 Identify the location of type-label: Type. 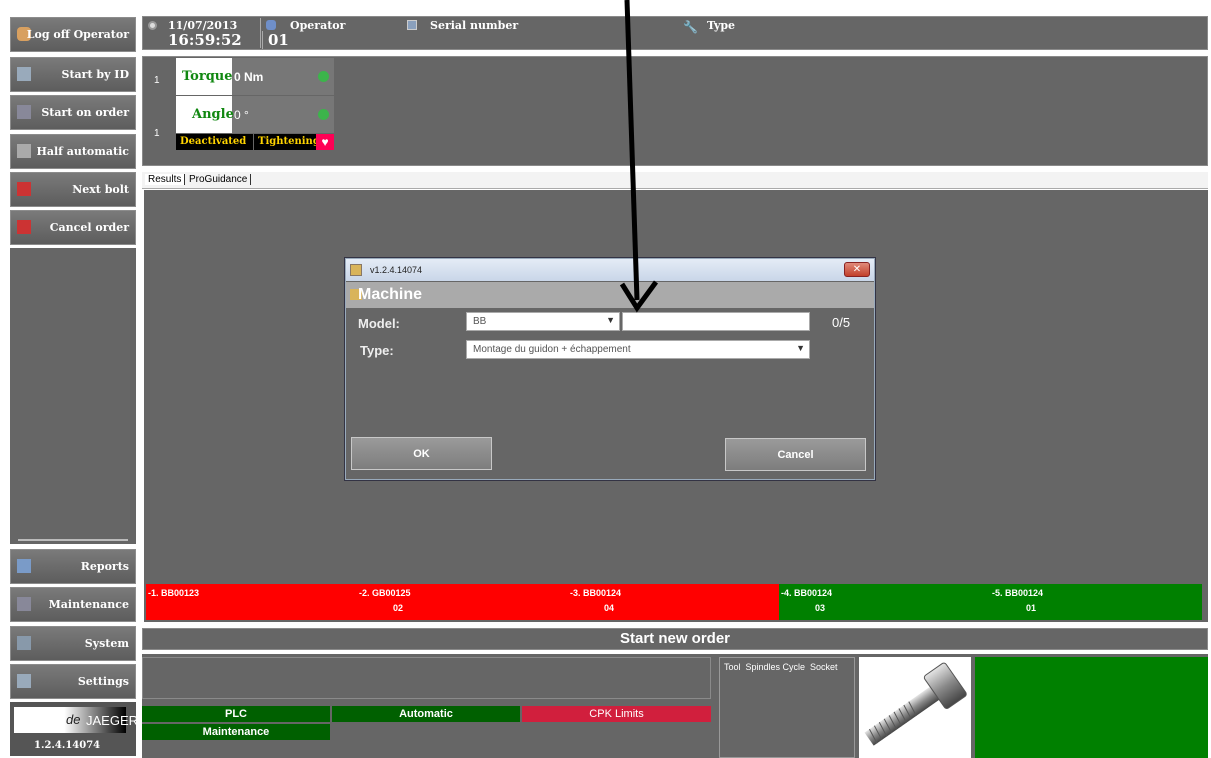
(721, 25).